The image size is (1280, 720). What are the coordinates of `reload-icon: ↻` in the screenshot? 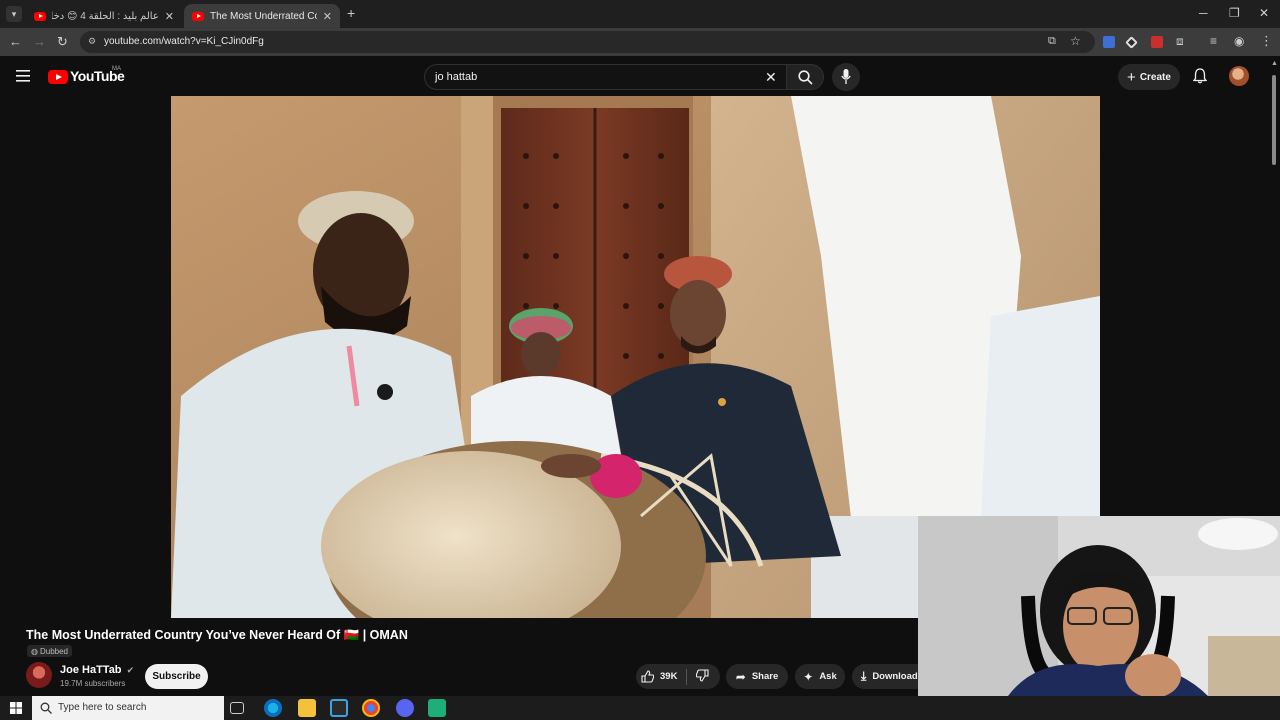 It's located at (62, 42).